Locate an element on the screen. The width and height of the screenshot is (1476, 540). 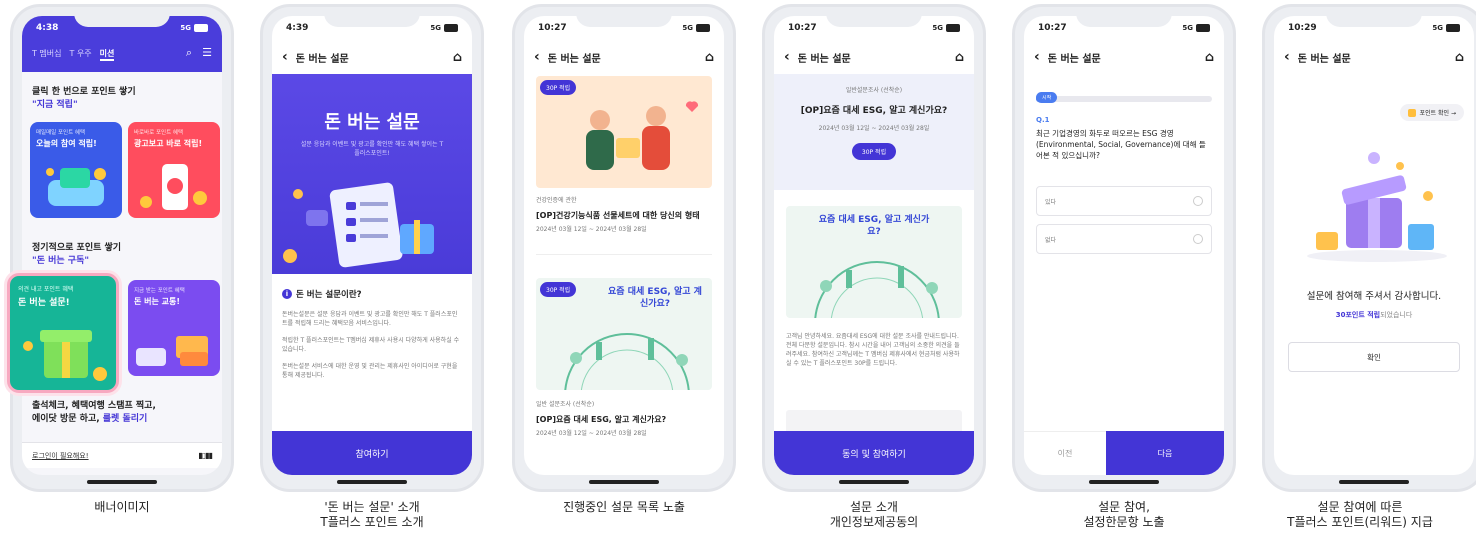
card-title: 광고보고 바로 적립! is located at coordinates (168, 143).